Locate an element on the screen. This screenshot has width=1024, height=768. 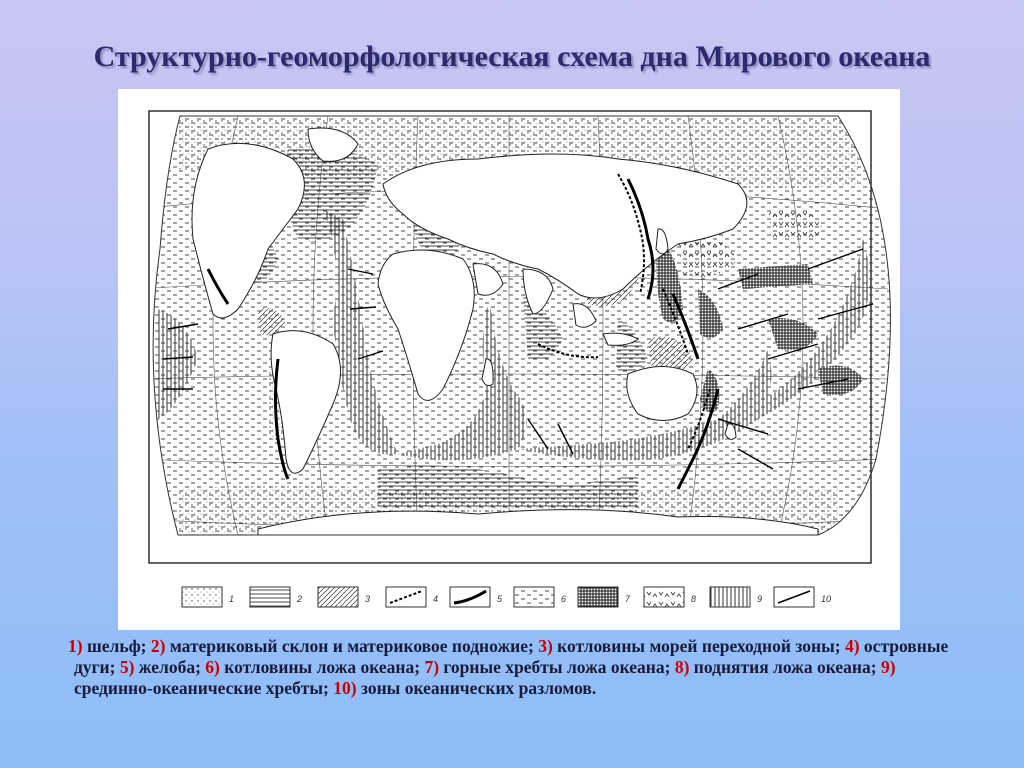
caption-num-2: 2) is located at coordinates (158, 646).